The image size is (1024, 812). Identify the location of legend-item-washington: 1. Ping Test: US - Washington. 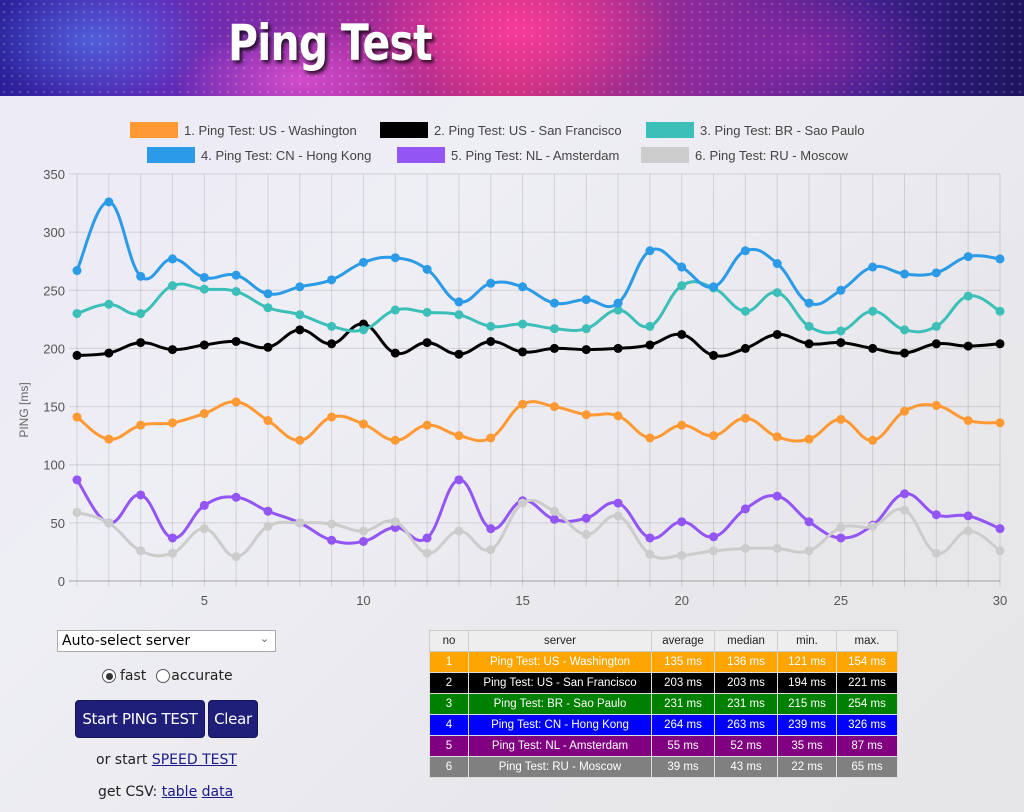
(243, 130).